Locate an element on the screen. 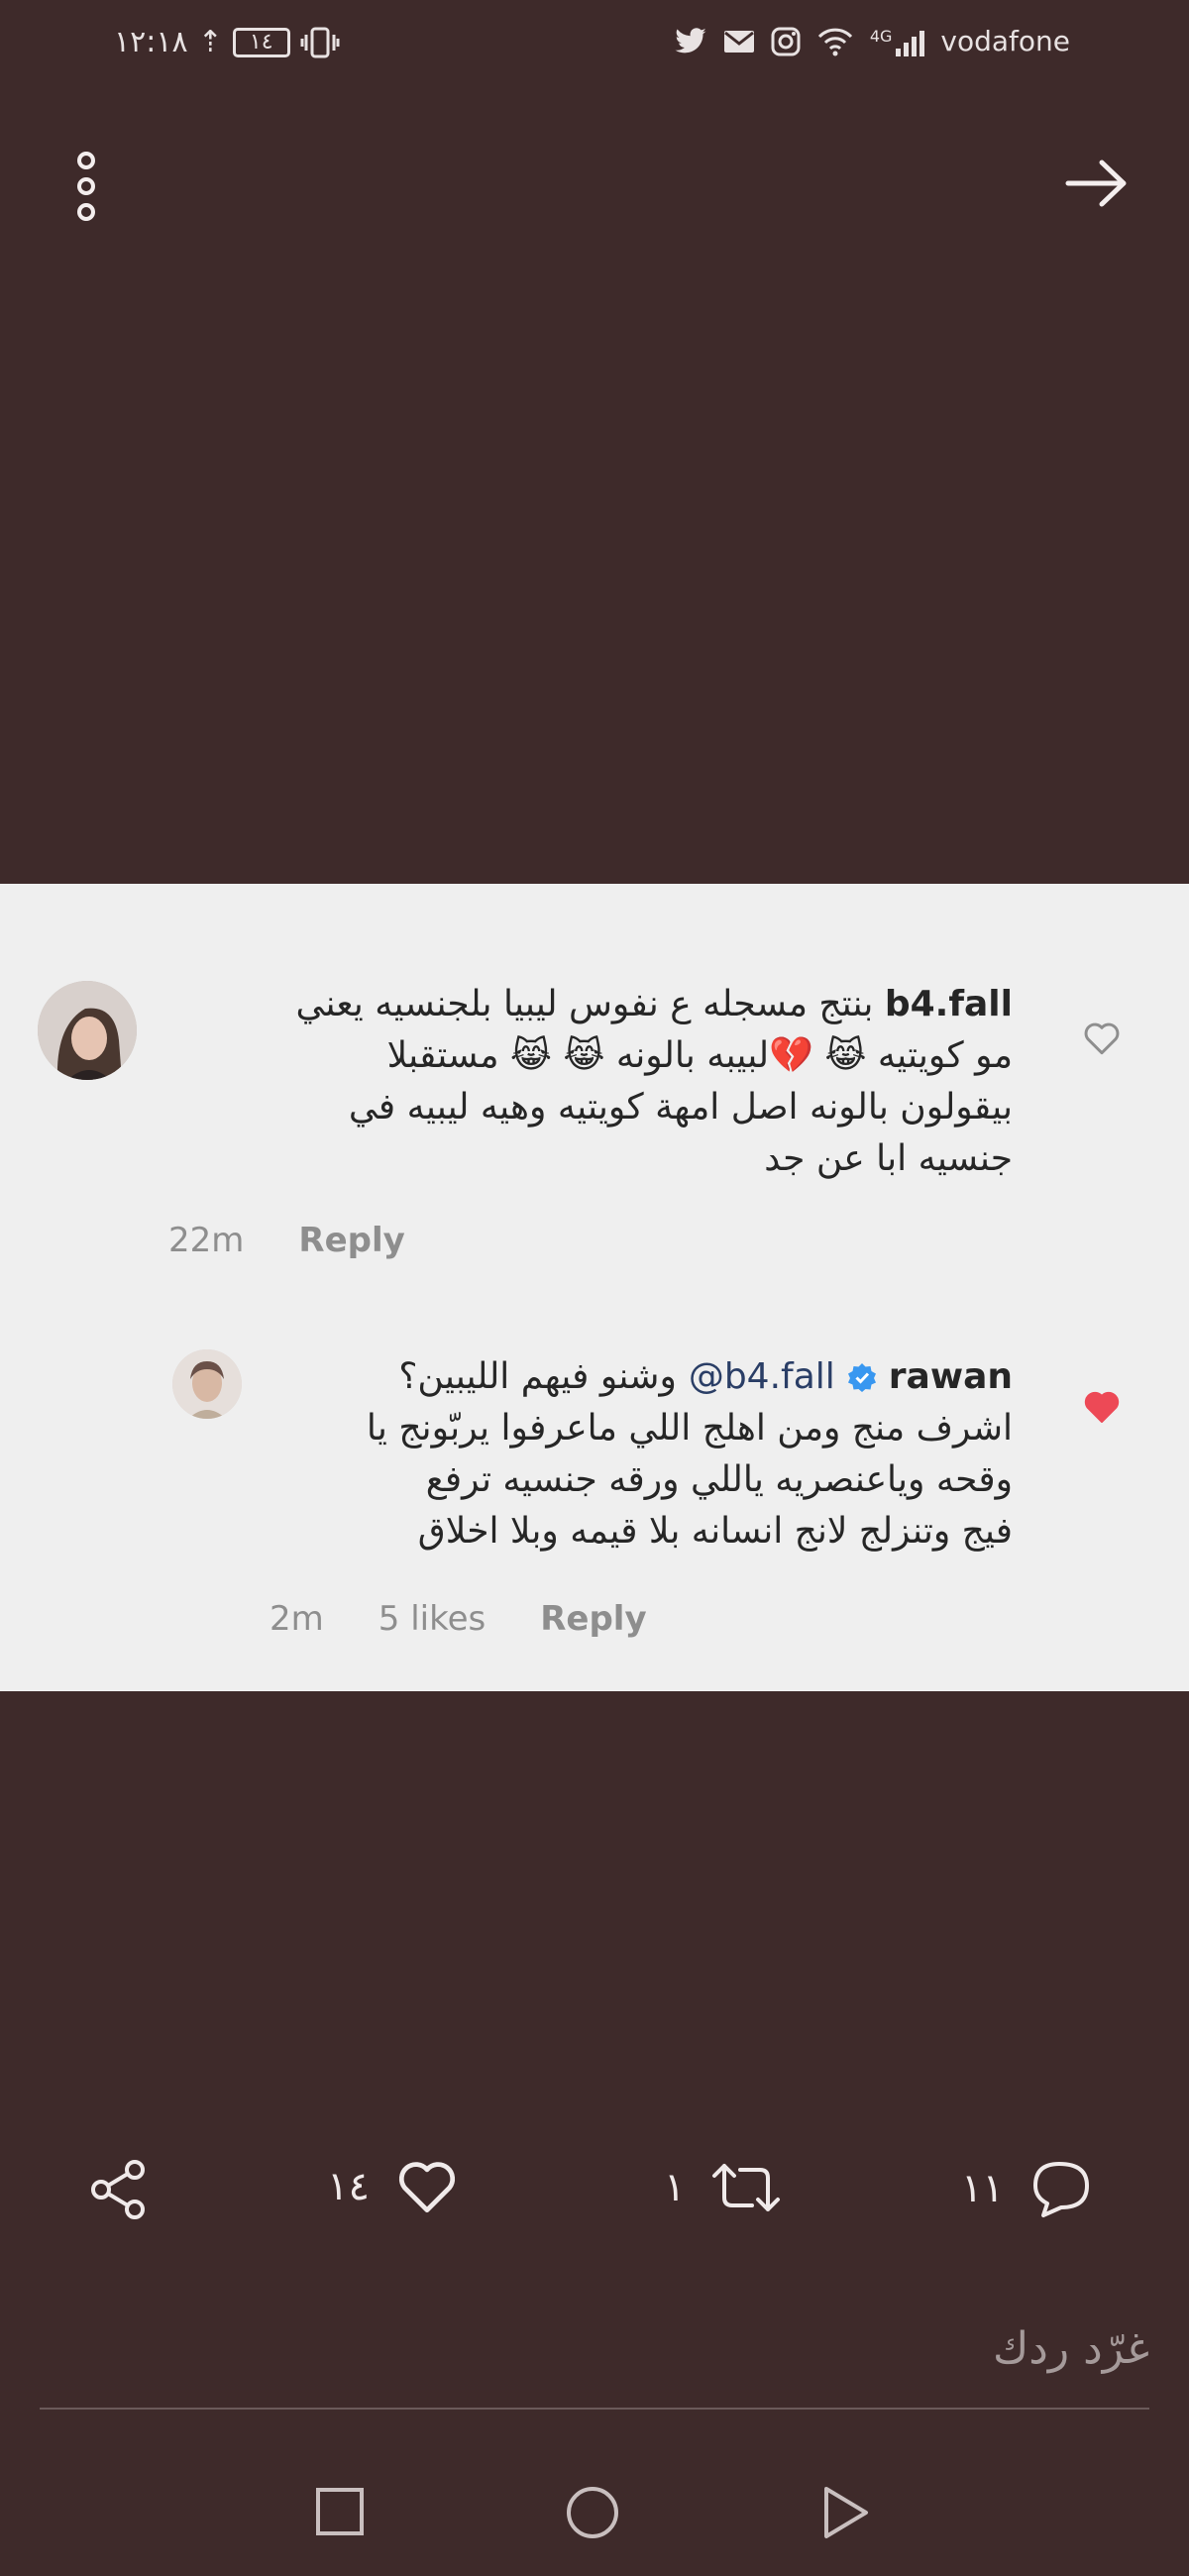  retweet-icon is located at coordinates (746, 2187).